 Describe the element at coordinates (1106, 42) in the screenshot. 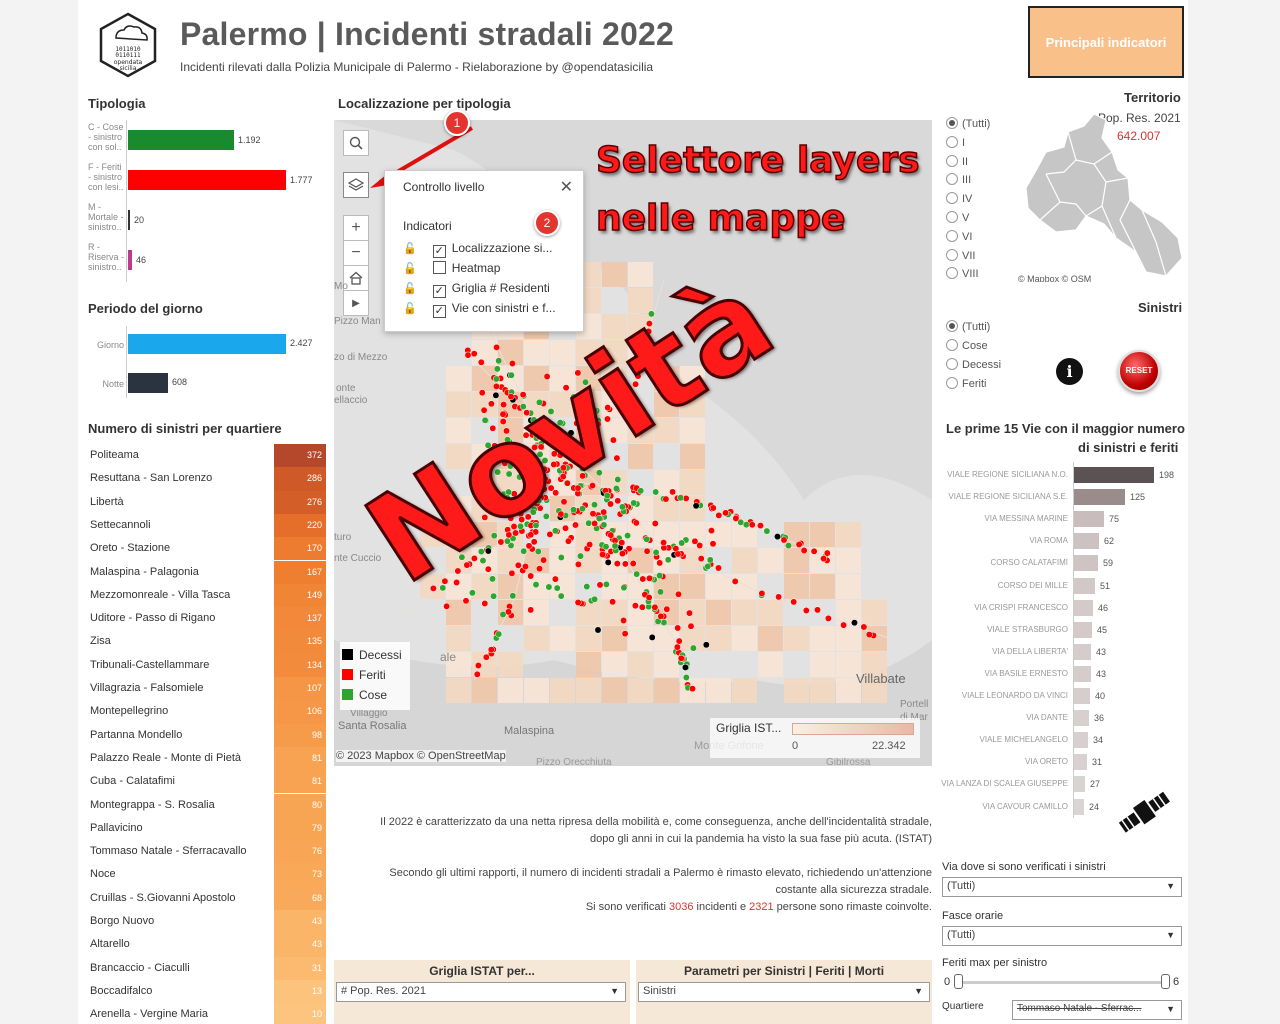

I see `principali-indicatori-button: Principali indicatori` at that location.